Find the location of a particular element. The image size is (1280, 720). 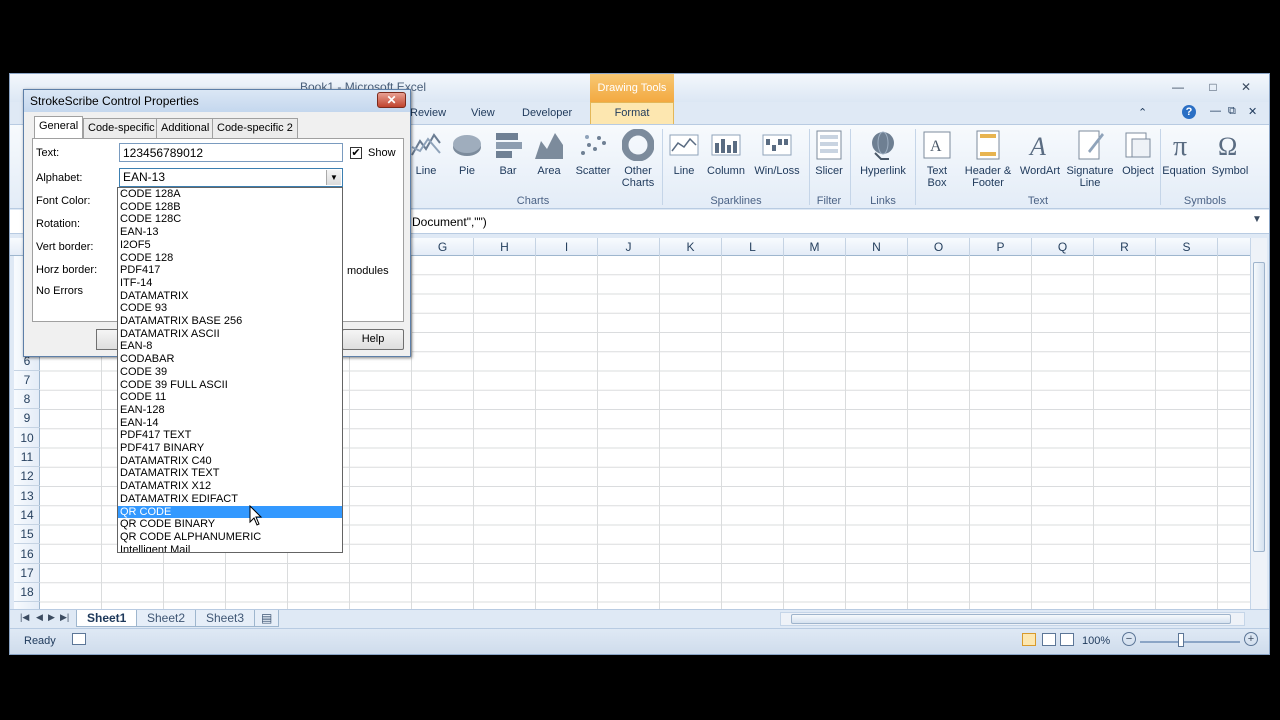

dropdown-option: CODE 11 is located at coordinates (230, 397).